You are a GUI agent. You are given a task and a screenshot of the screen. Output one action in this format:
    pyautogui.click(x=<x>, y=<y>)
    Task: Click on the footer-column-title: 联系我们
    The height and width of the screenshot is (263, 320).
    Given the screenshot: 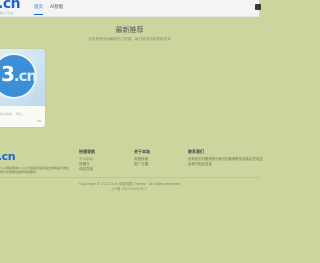 What is the action you would take?
    pyautogui.click(x=196, y=151)
    